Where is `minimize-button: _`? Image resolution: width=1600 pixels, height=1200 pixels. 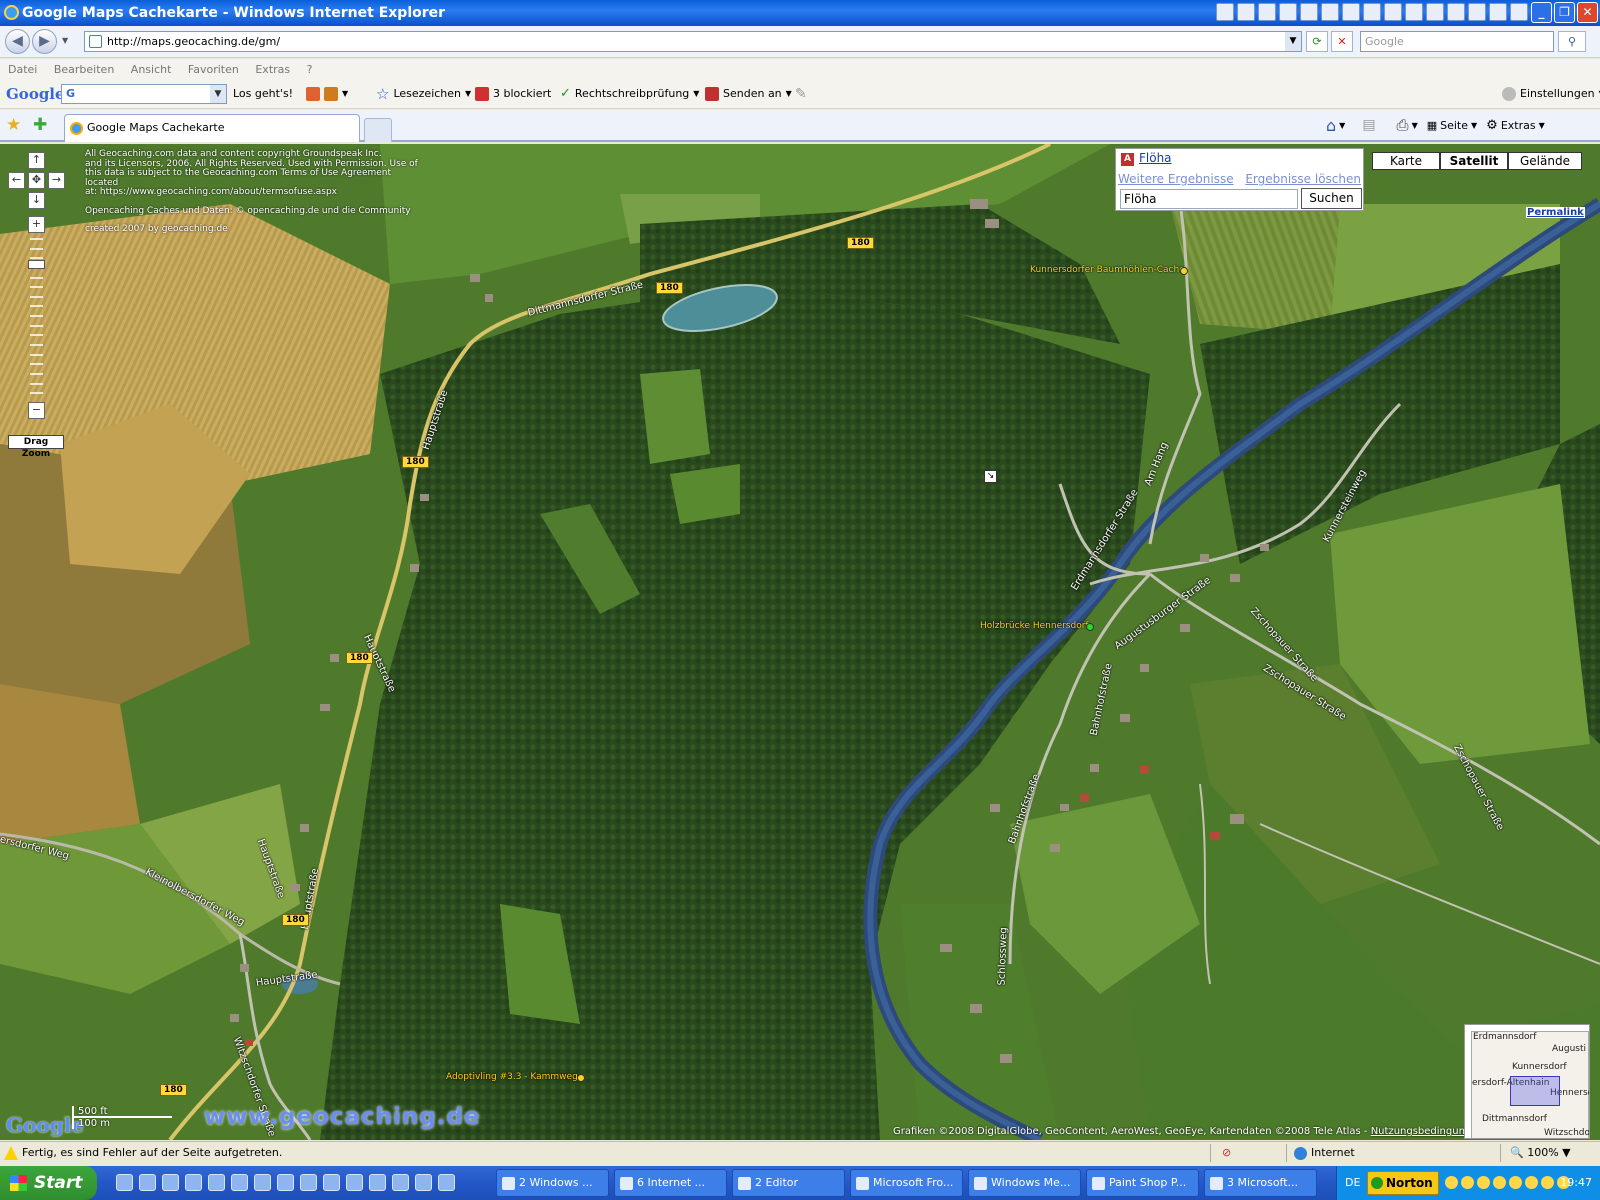
minimize-button: _ is located at coordinates (1541, 12).